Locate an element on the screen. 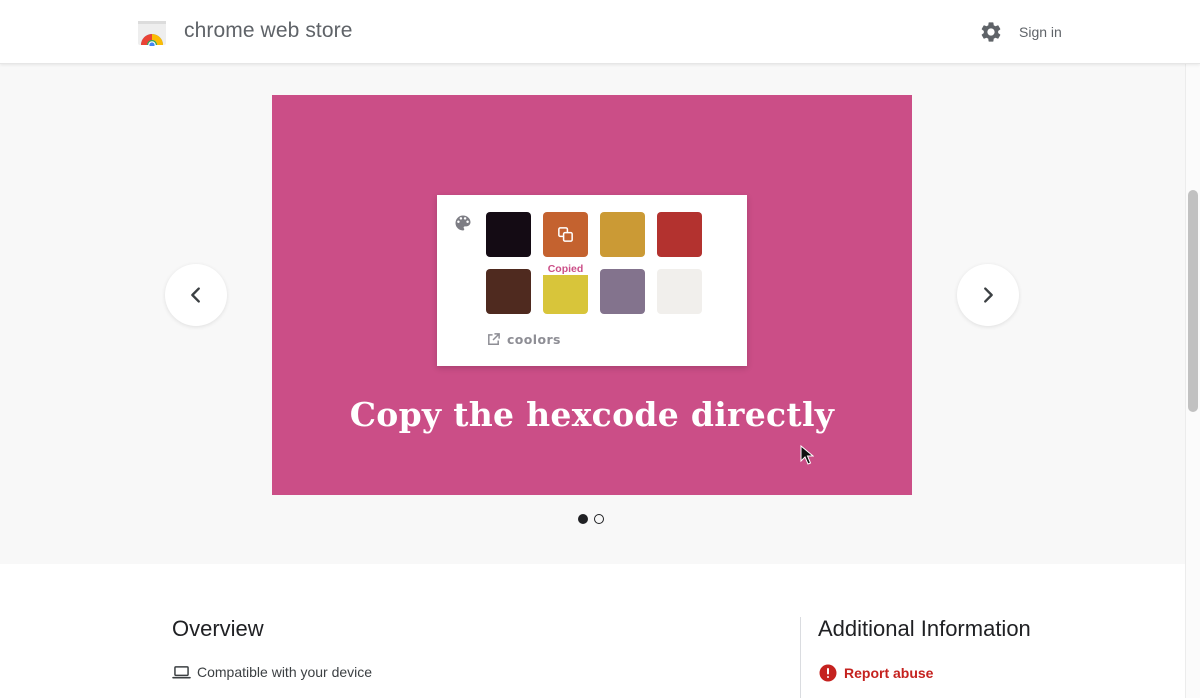 The height and width of the screenshot is (698, 1200). gear-icon is located at coordinates (991, 32).